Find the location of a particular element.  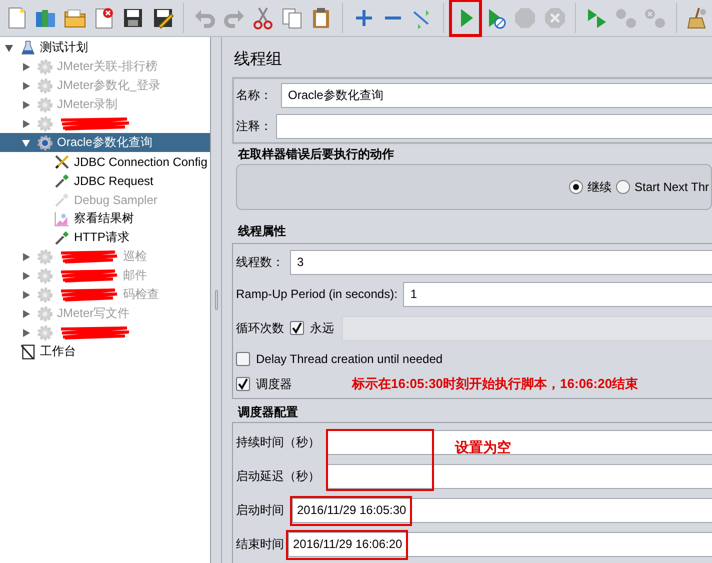

tree-label: JDBC Request is located at coordinates (114, 181).